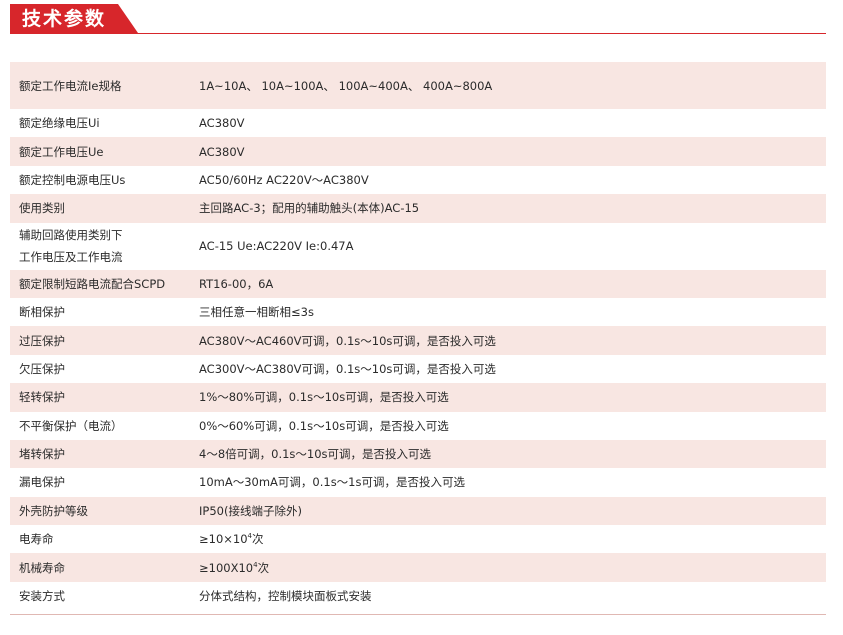 This screenshot has width=843, height=635. I want to click on table-row: 外壳防护等级 IP50(接线端子除外), so click(418, 511).